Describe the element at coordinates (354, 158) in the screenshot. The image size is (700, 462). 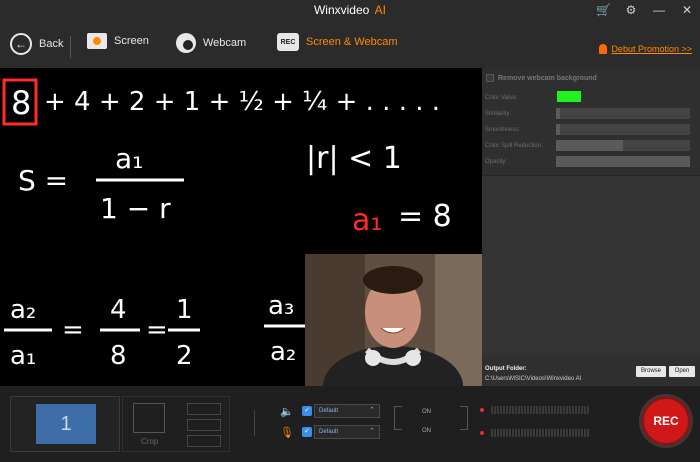
I see `convergence-condition: |r| < 1` at that location.